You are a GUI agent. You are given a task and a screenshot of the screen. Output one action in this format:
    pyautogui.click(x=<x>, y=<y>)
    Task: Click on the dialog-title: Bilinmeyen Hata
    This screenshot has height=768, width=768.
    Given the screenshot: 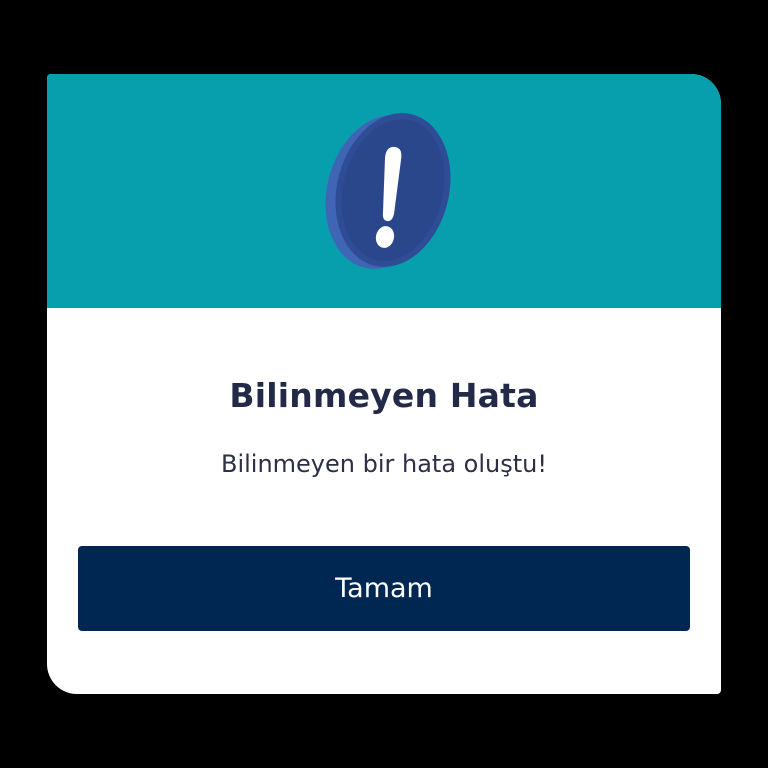 What is the action you would take?
    pyautogui.click(x=384, y=395)
    